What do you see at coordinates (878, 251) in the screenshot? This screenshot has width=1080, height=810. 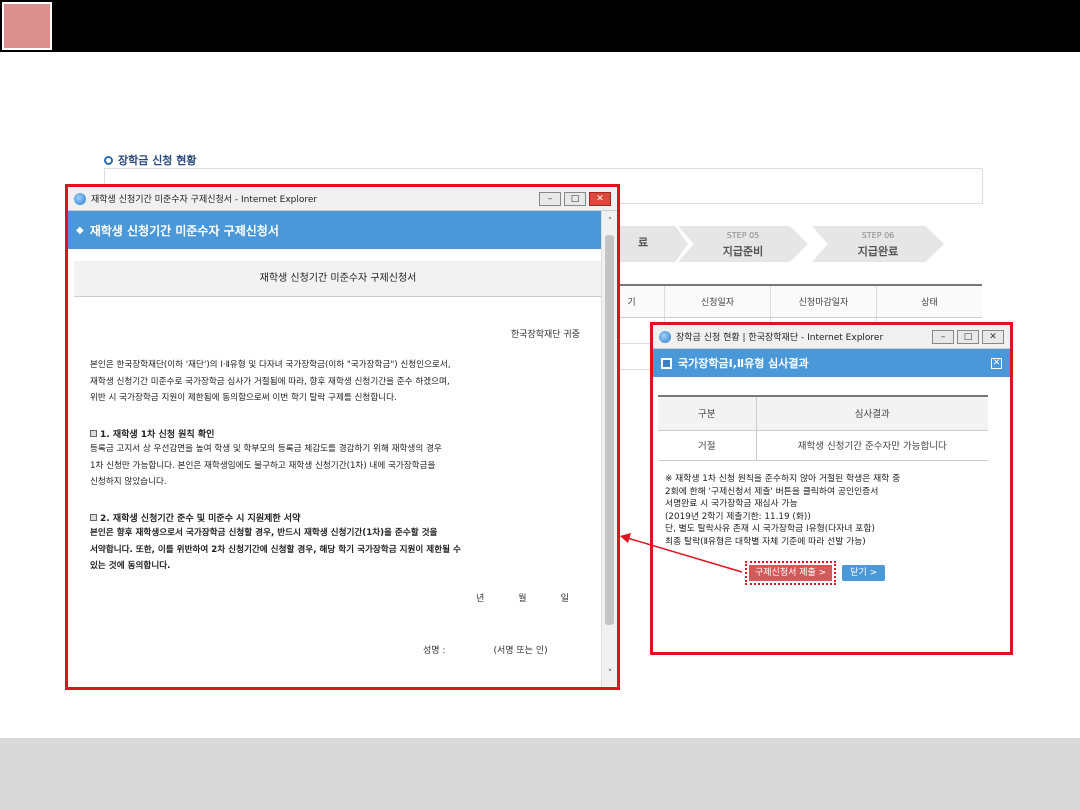 I see `step-label: 지급완료` at bounding box center [878, 251].